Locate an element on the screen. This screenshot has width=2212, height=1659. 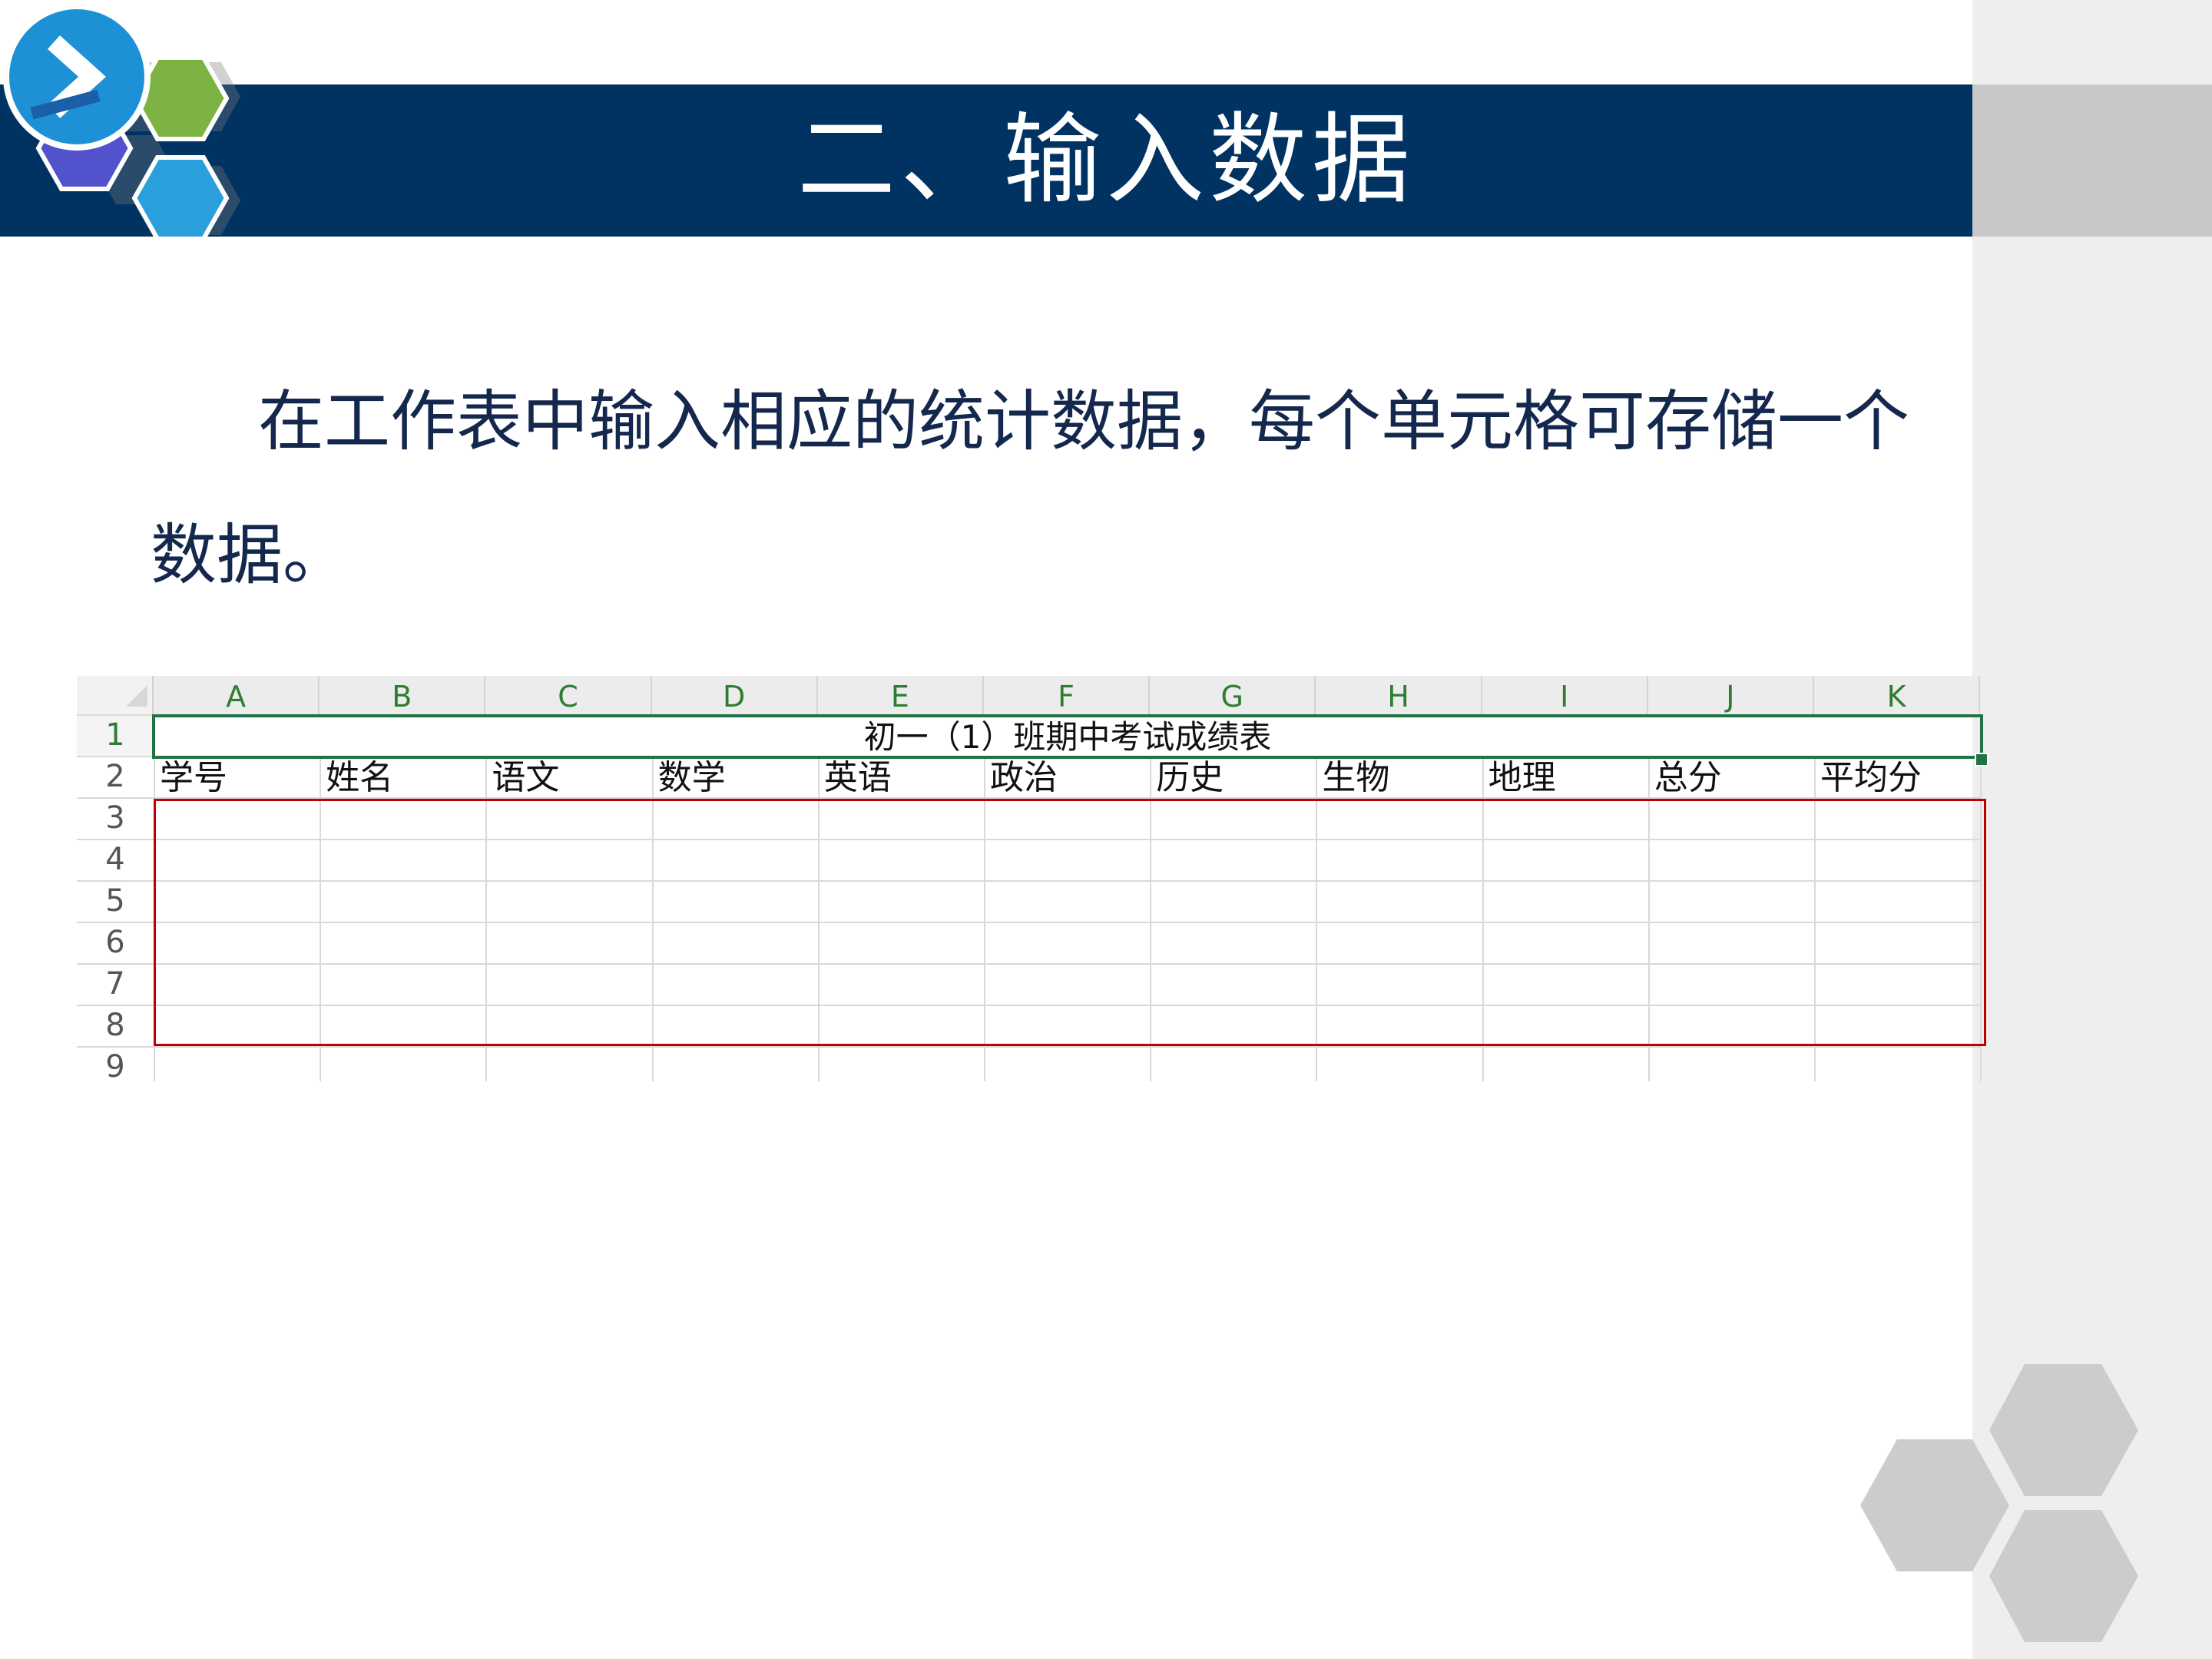
row-header-6: 6 is located at coordinates (115, 943).